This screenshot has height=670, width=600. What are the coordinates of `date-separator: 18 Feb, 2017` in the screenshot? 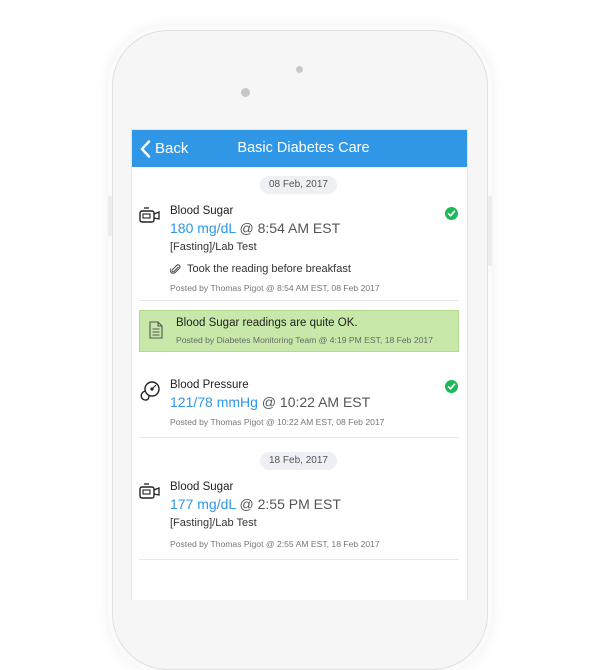 It's located at (298, 461).